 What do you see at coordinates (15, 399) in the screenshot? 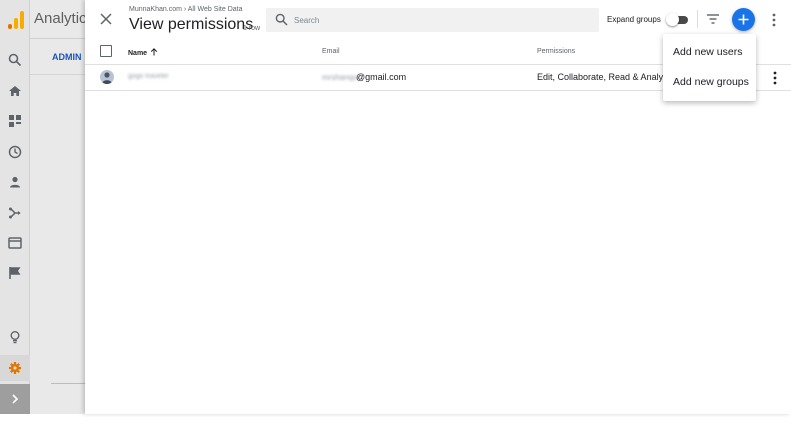
I see `chevron-right-icon` at bounding box center [15, 399].